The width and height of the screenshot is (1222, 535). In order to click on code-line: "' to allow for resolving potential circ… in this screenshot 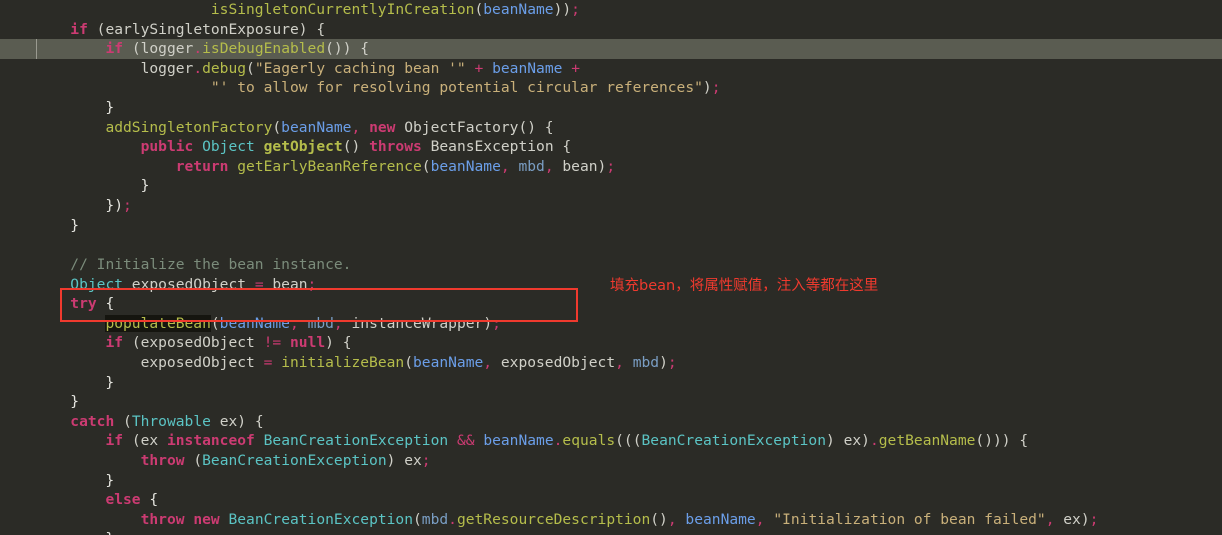, I will do `click(611, 88)`.